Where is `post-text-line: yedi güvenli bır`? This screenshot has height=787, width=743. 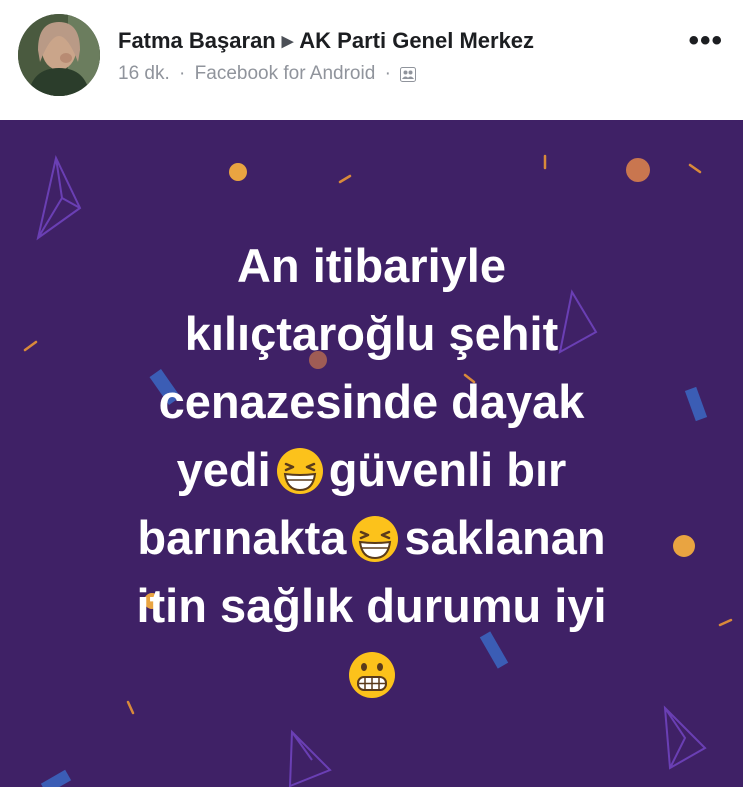 post-text-line: yedi güvenli bır is located at coordinates (371, 470).